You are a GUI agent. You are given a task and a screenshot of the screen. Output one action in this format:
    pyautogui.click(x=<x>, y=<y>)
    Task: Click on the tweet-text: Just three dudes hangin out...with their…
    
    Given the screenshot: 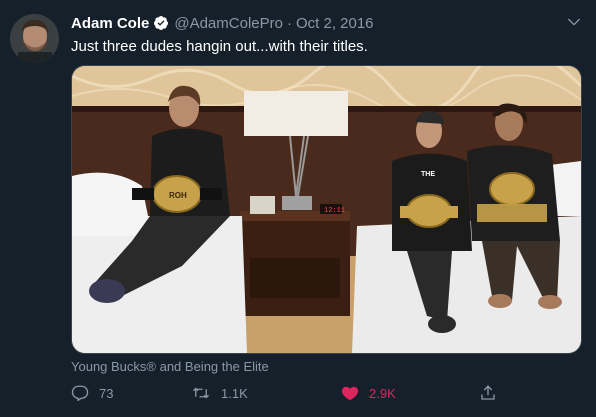 What is the action you would take?
    pyautogui.click(x=219, y=46)
    